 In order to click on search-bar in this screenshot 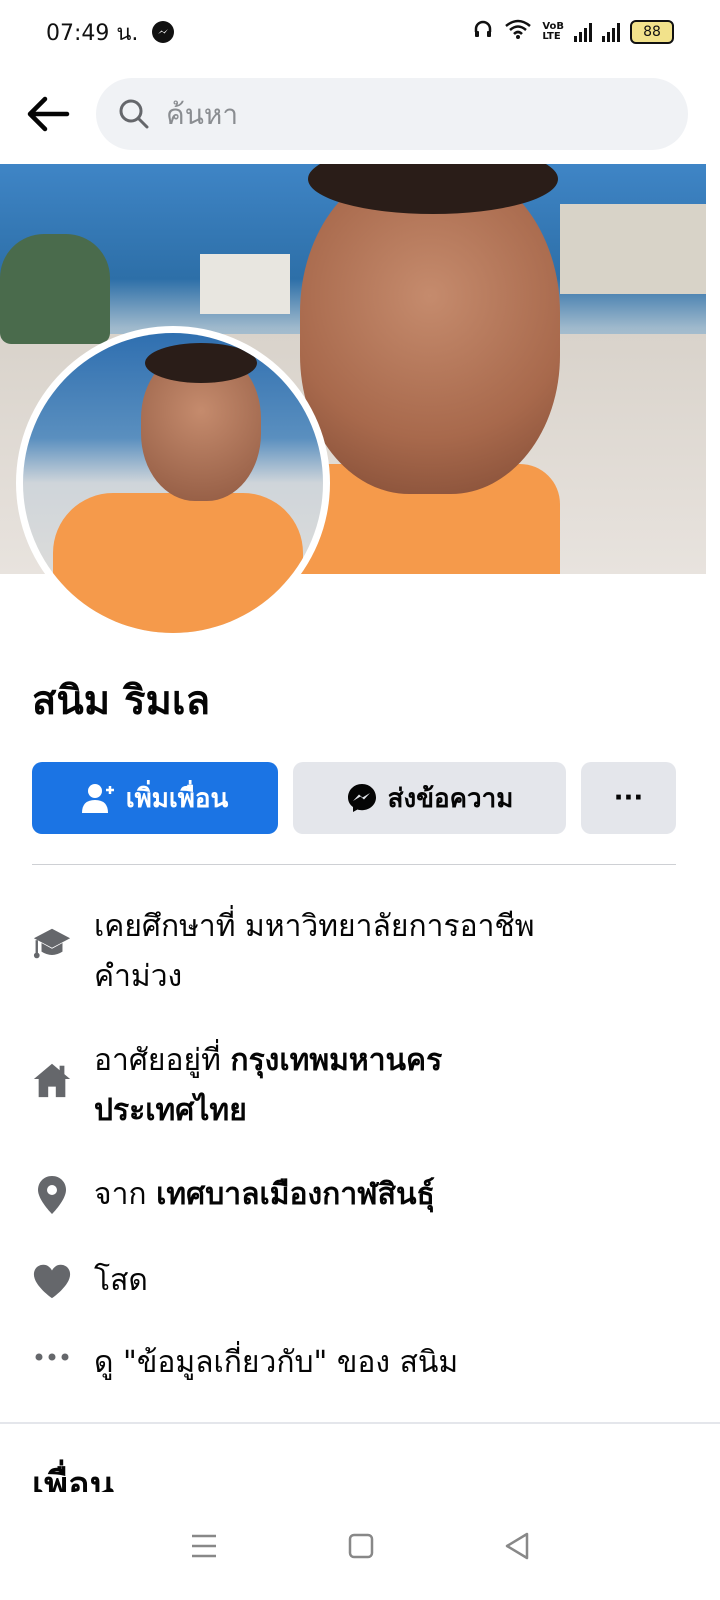, I will do `click(392, 114)`.